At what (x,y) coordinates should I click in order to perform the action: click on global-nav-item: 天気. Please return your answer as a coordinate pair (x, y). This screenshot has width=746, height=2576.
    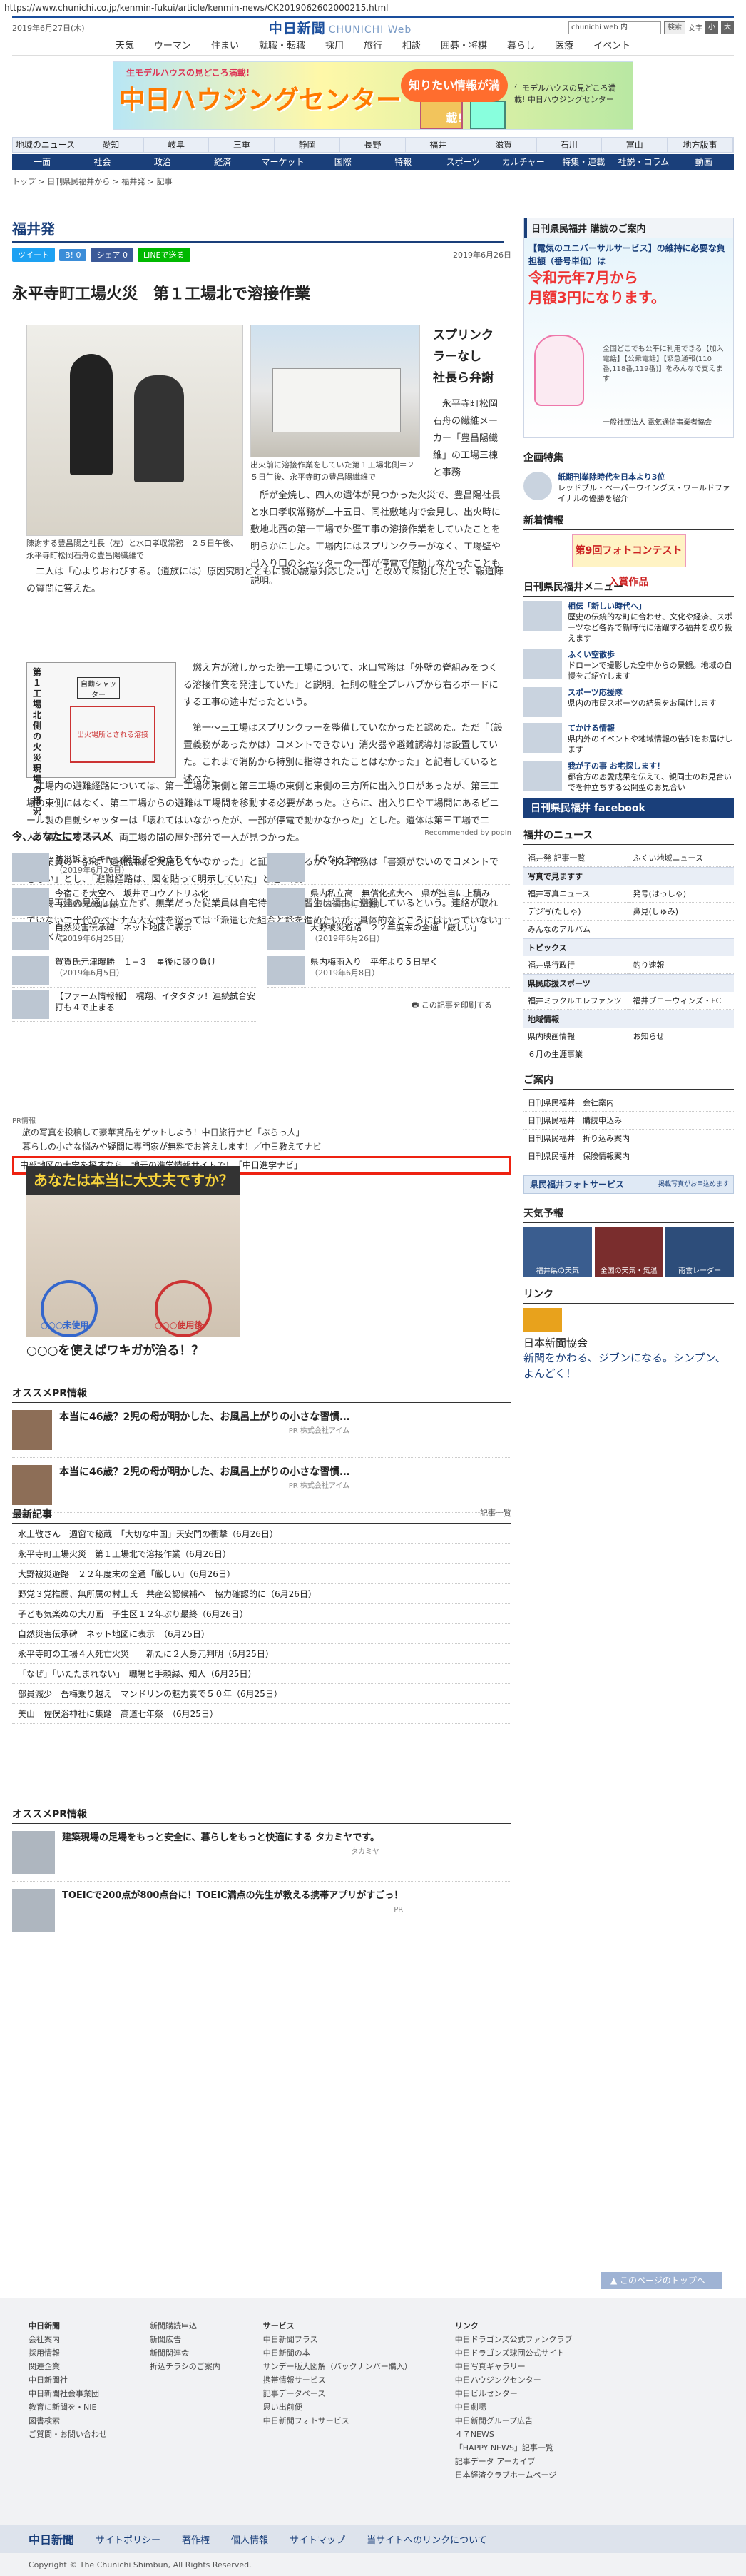
    Looking at the image, I should click on (125, 46).